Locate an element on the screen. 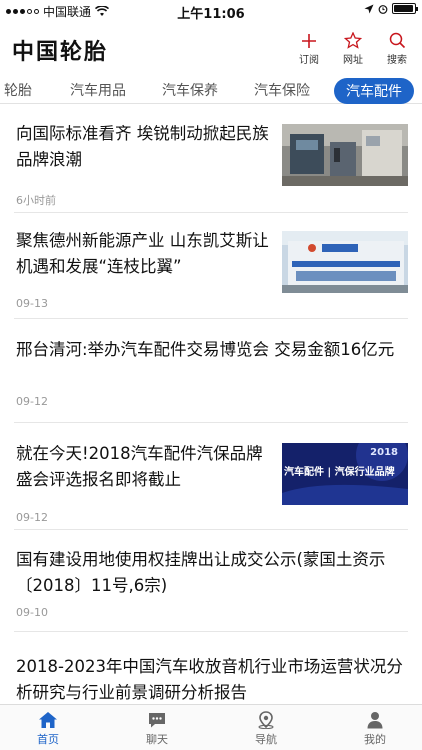 The height and width of the screenshot is (750, 422). status-right is located at coordinates (391, 8).